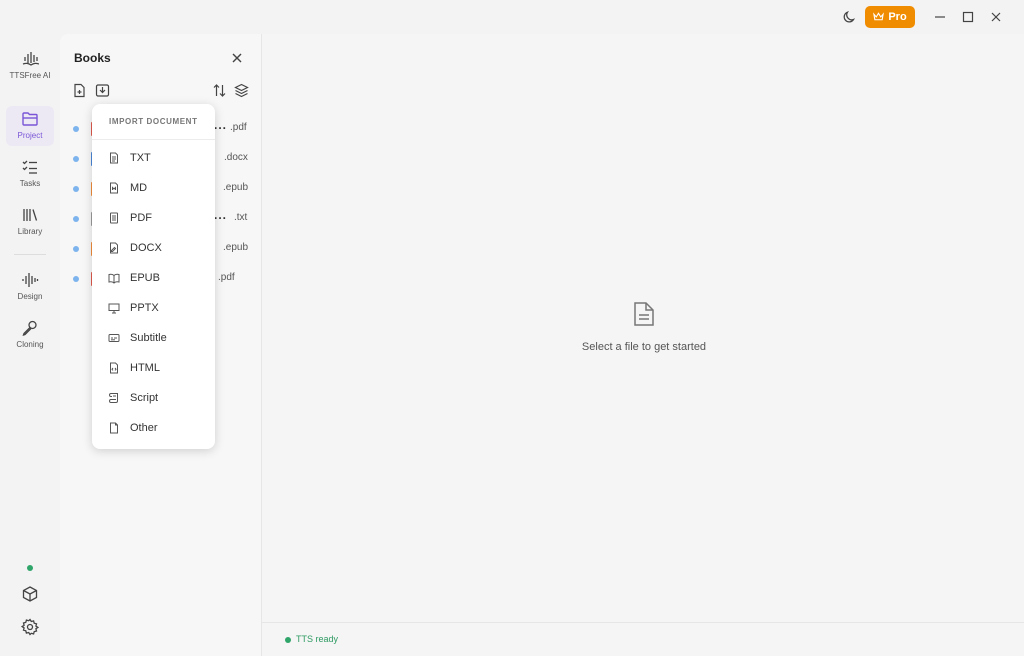 Image resolution: width=1024 pixels, height=656 pixels. I want to click on menu-item-pptx: PPTX, so click(153, 308).